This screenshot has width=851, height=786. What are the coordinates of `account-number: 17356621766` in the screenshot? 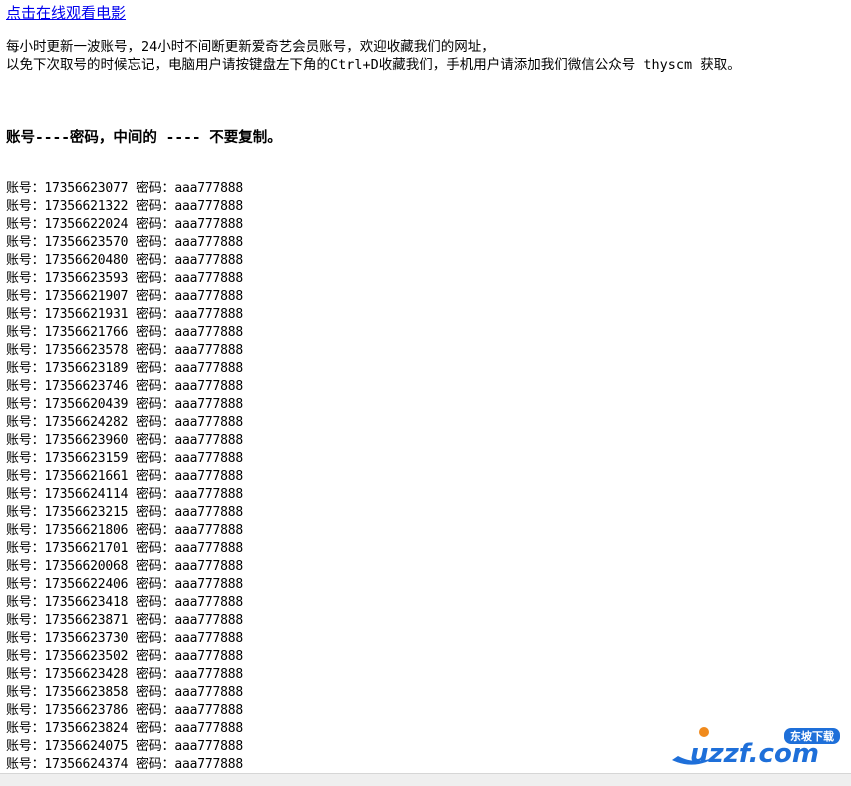 It's located at (86, 332).